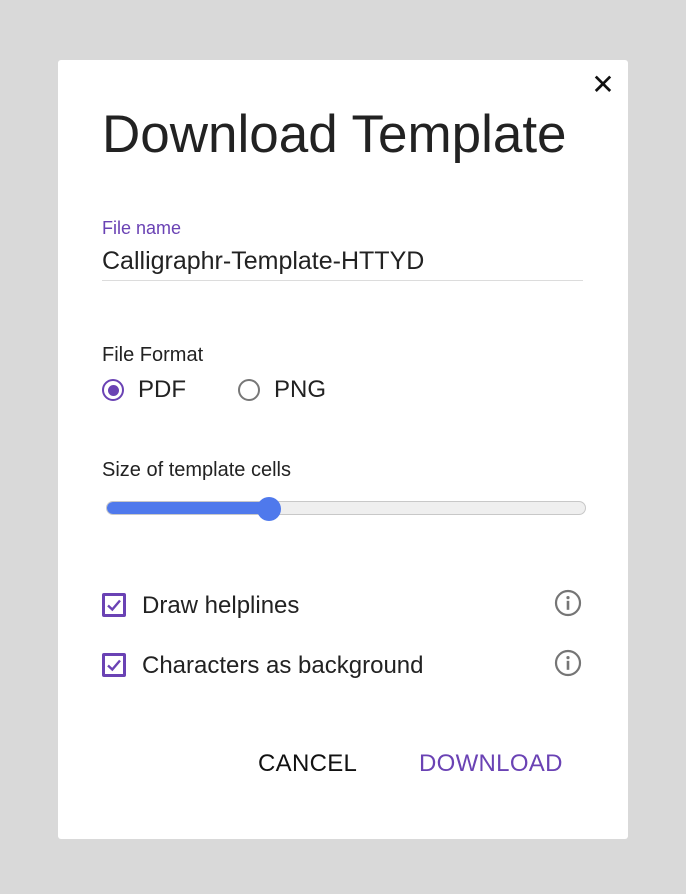 The height and width of the screenshot is (894, 686). I want to click on cell-size-slider, so click(346, 509).